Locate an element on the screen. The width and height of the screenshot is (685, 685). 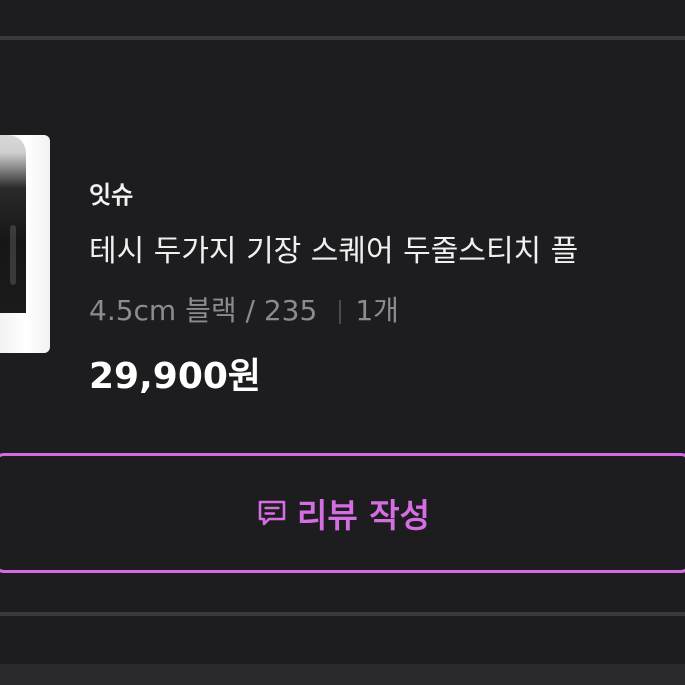
product-thumbnail: 255 is located at coordinates (25, 244).